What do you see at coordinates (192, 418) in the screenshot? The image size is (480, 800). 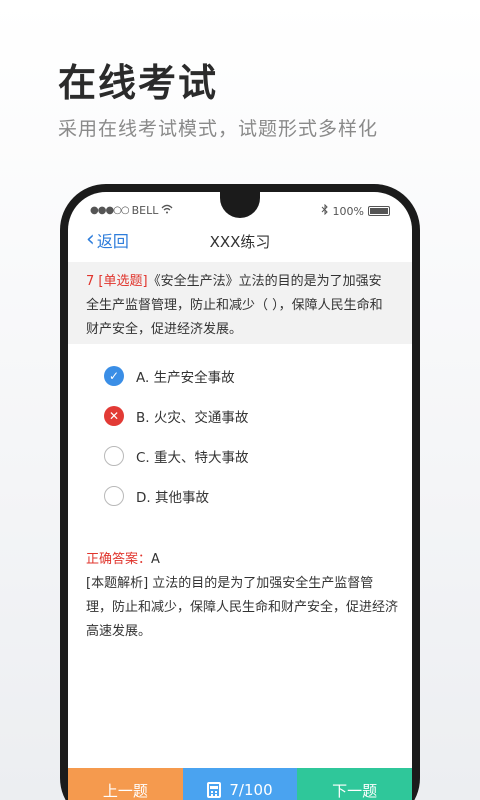 I see `option-label: B. 火灾、交通事故` at bounding box center [192, 418].